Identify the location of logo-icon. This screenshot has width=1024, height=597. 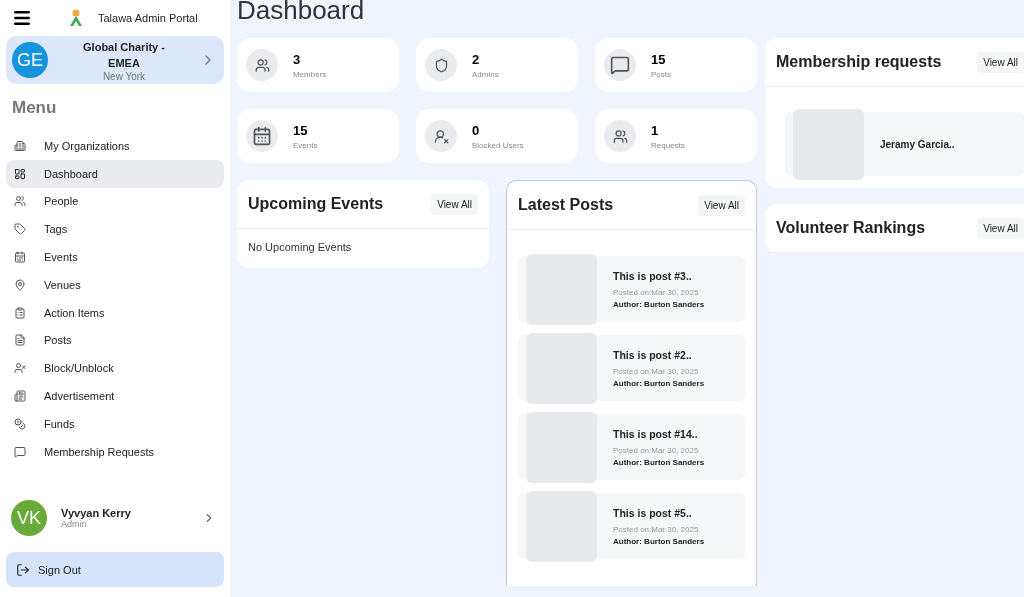
(76, 18).